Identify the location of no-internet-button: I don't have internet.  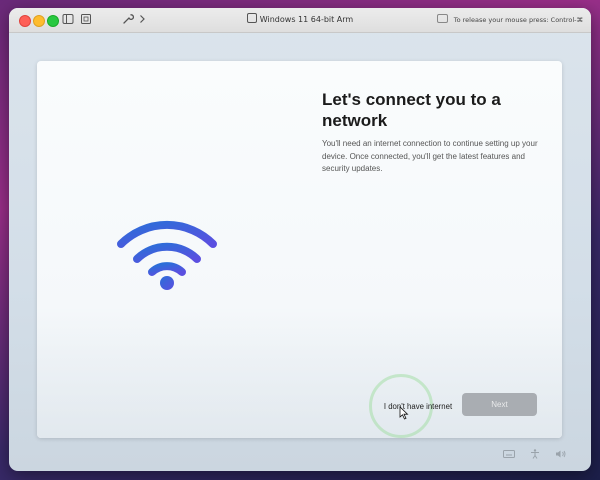
(418, 406).